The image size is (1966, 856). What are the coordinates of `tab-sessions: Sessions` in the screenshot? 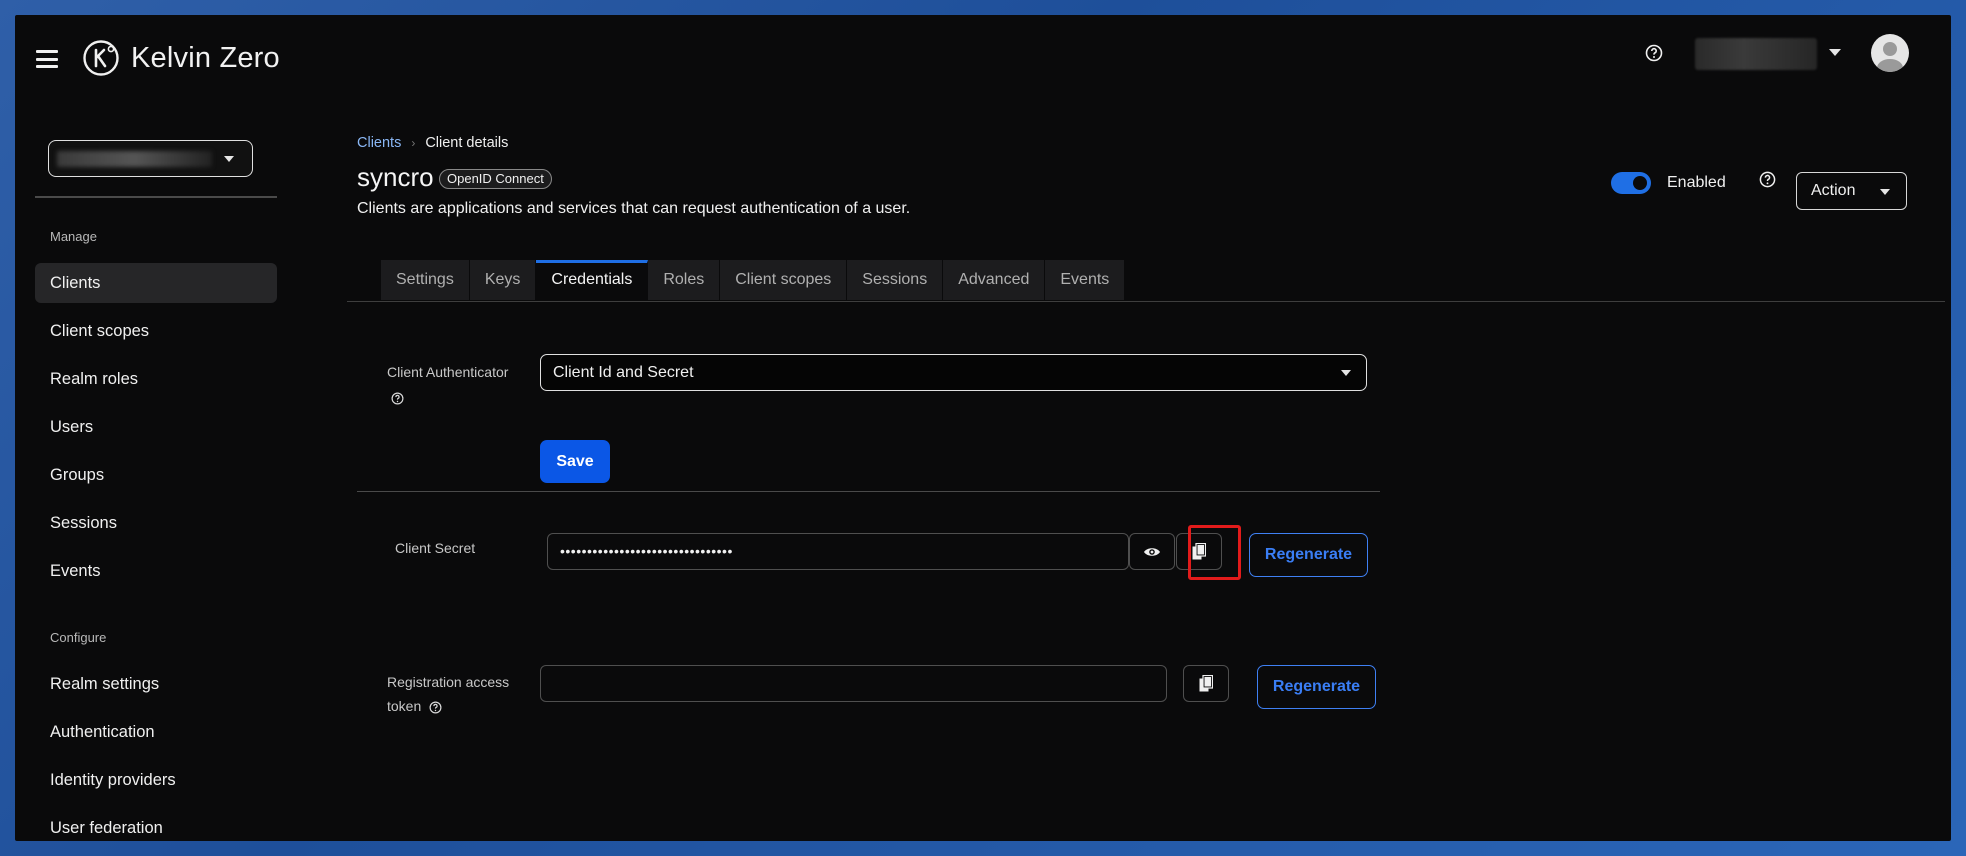 It's located at (895, 280).